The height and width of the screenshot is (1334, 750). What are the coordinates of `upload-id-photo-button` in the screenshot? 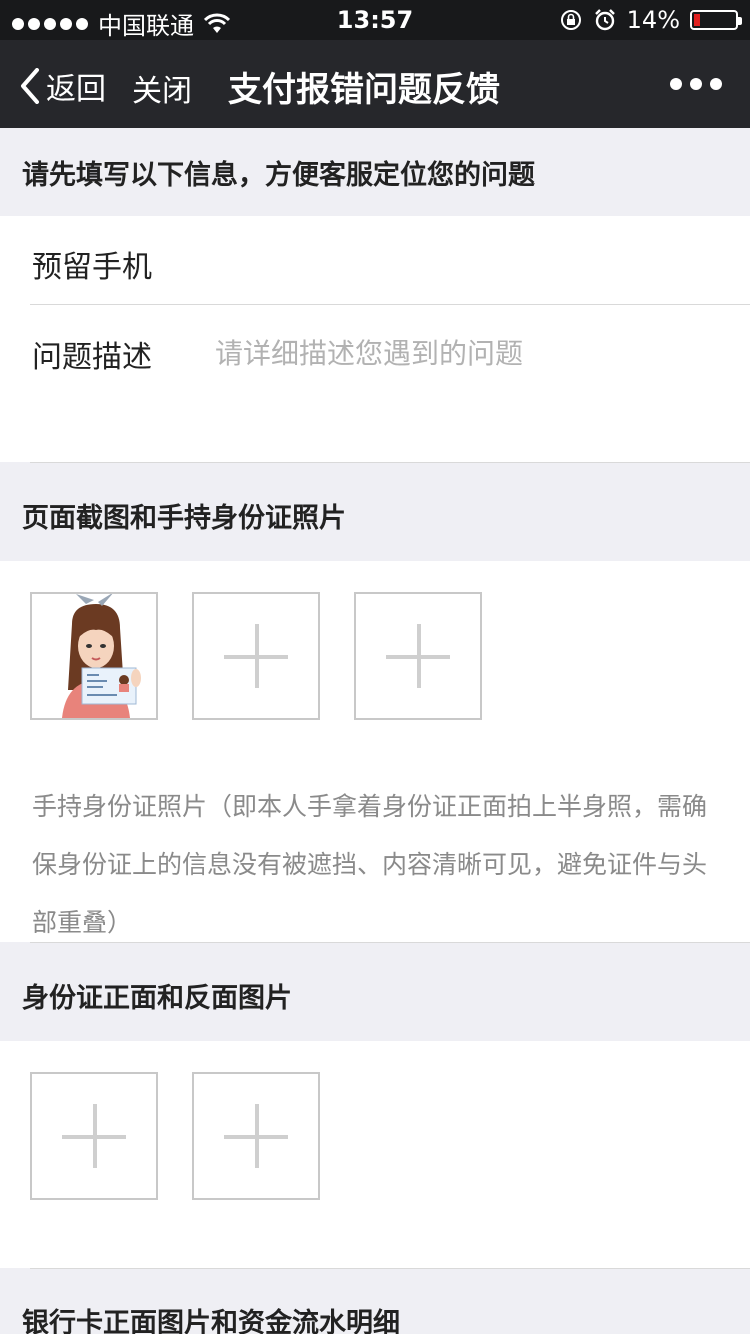 It's located at (418, 656).